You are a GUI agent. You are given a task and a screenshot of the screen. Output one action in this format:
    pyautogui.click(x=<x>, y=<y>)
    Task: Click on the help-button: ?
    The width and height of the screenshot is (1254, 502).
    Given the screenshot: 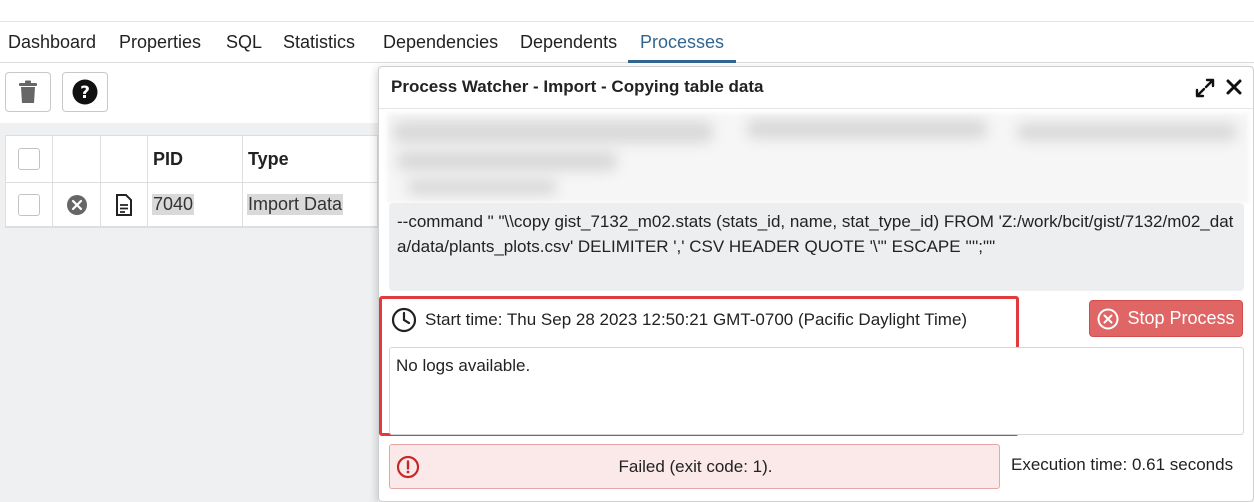 What is the action you would take?
    pyautogui.click(x=85, y=92)
    